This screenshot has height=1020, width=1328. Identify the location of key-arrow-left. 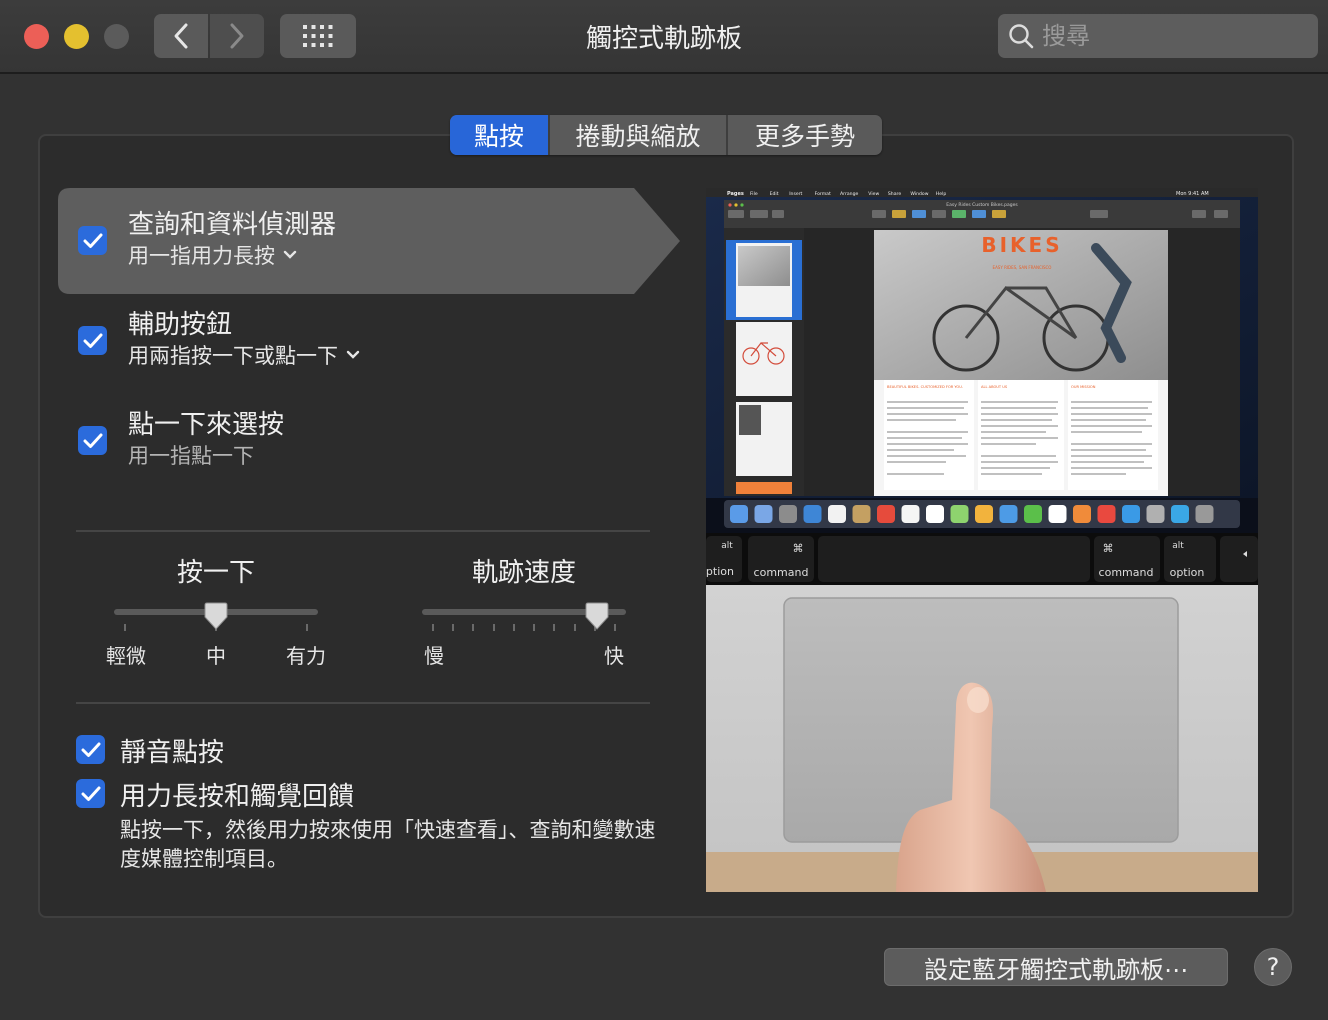
(1239, 559).